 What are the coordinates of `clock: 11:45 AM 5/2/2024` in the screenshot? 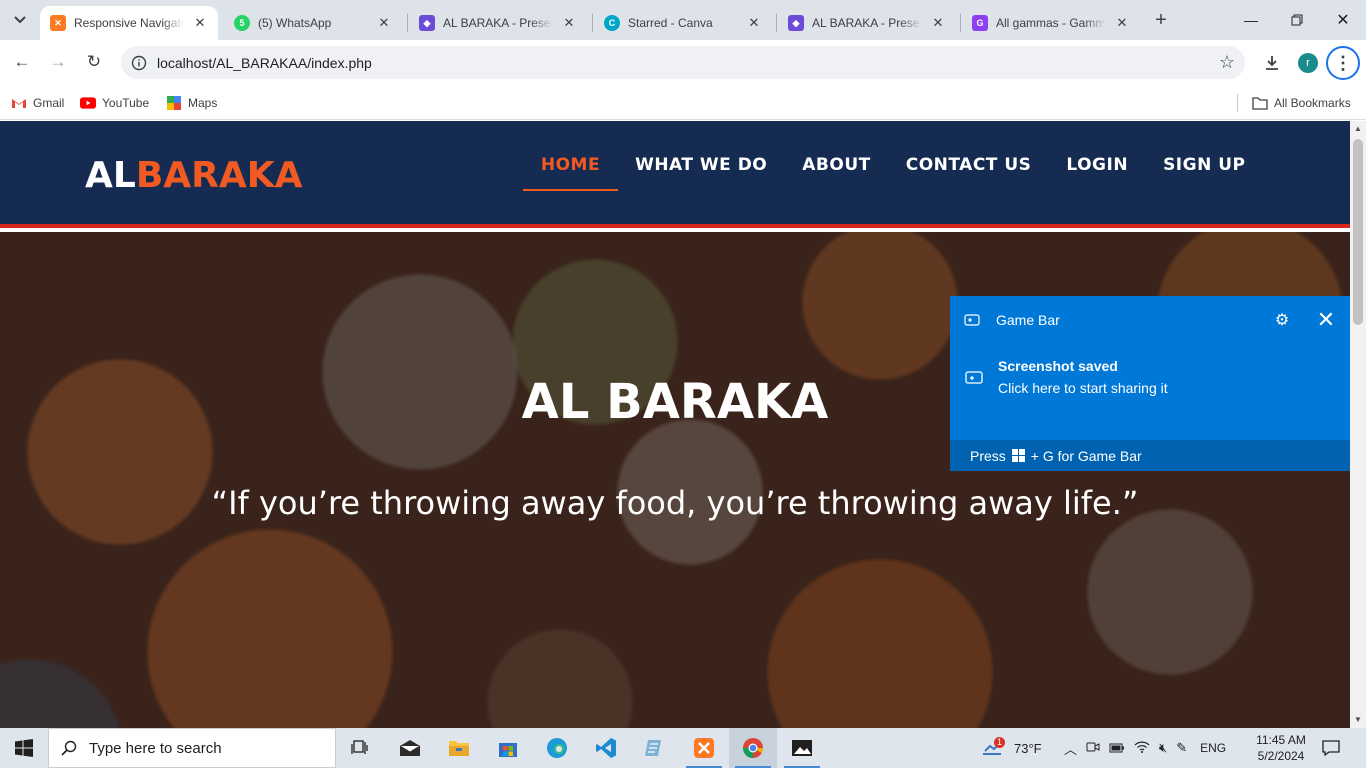 It's located at (1281, 748).